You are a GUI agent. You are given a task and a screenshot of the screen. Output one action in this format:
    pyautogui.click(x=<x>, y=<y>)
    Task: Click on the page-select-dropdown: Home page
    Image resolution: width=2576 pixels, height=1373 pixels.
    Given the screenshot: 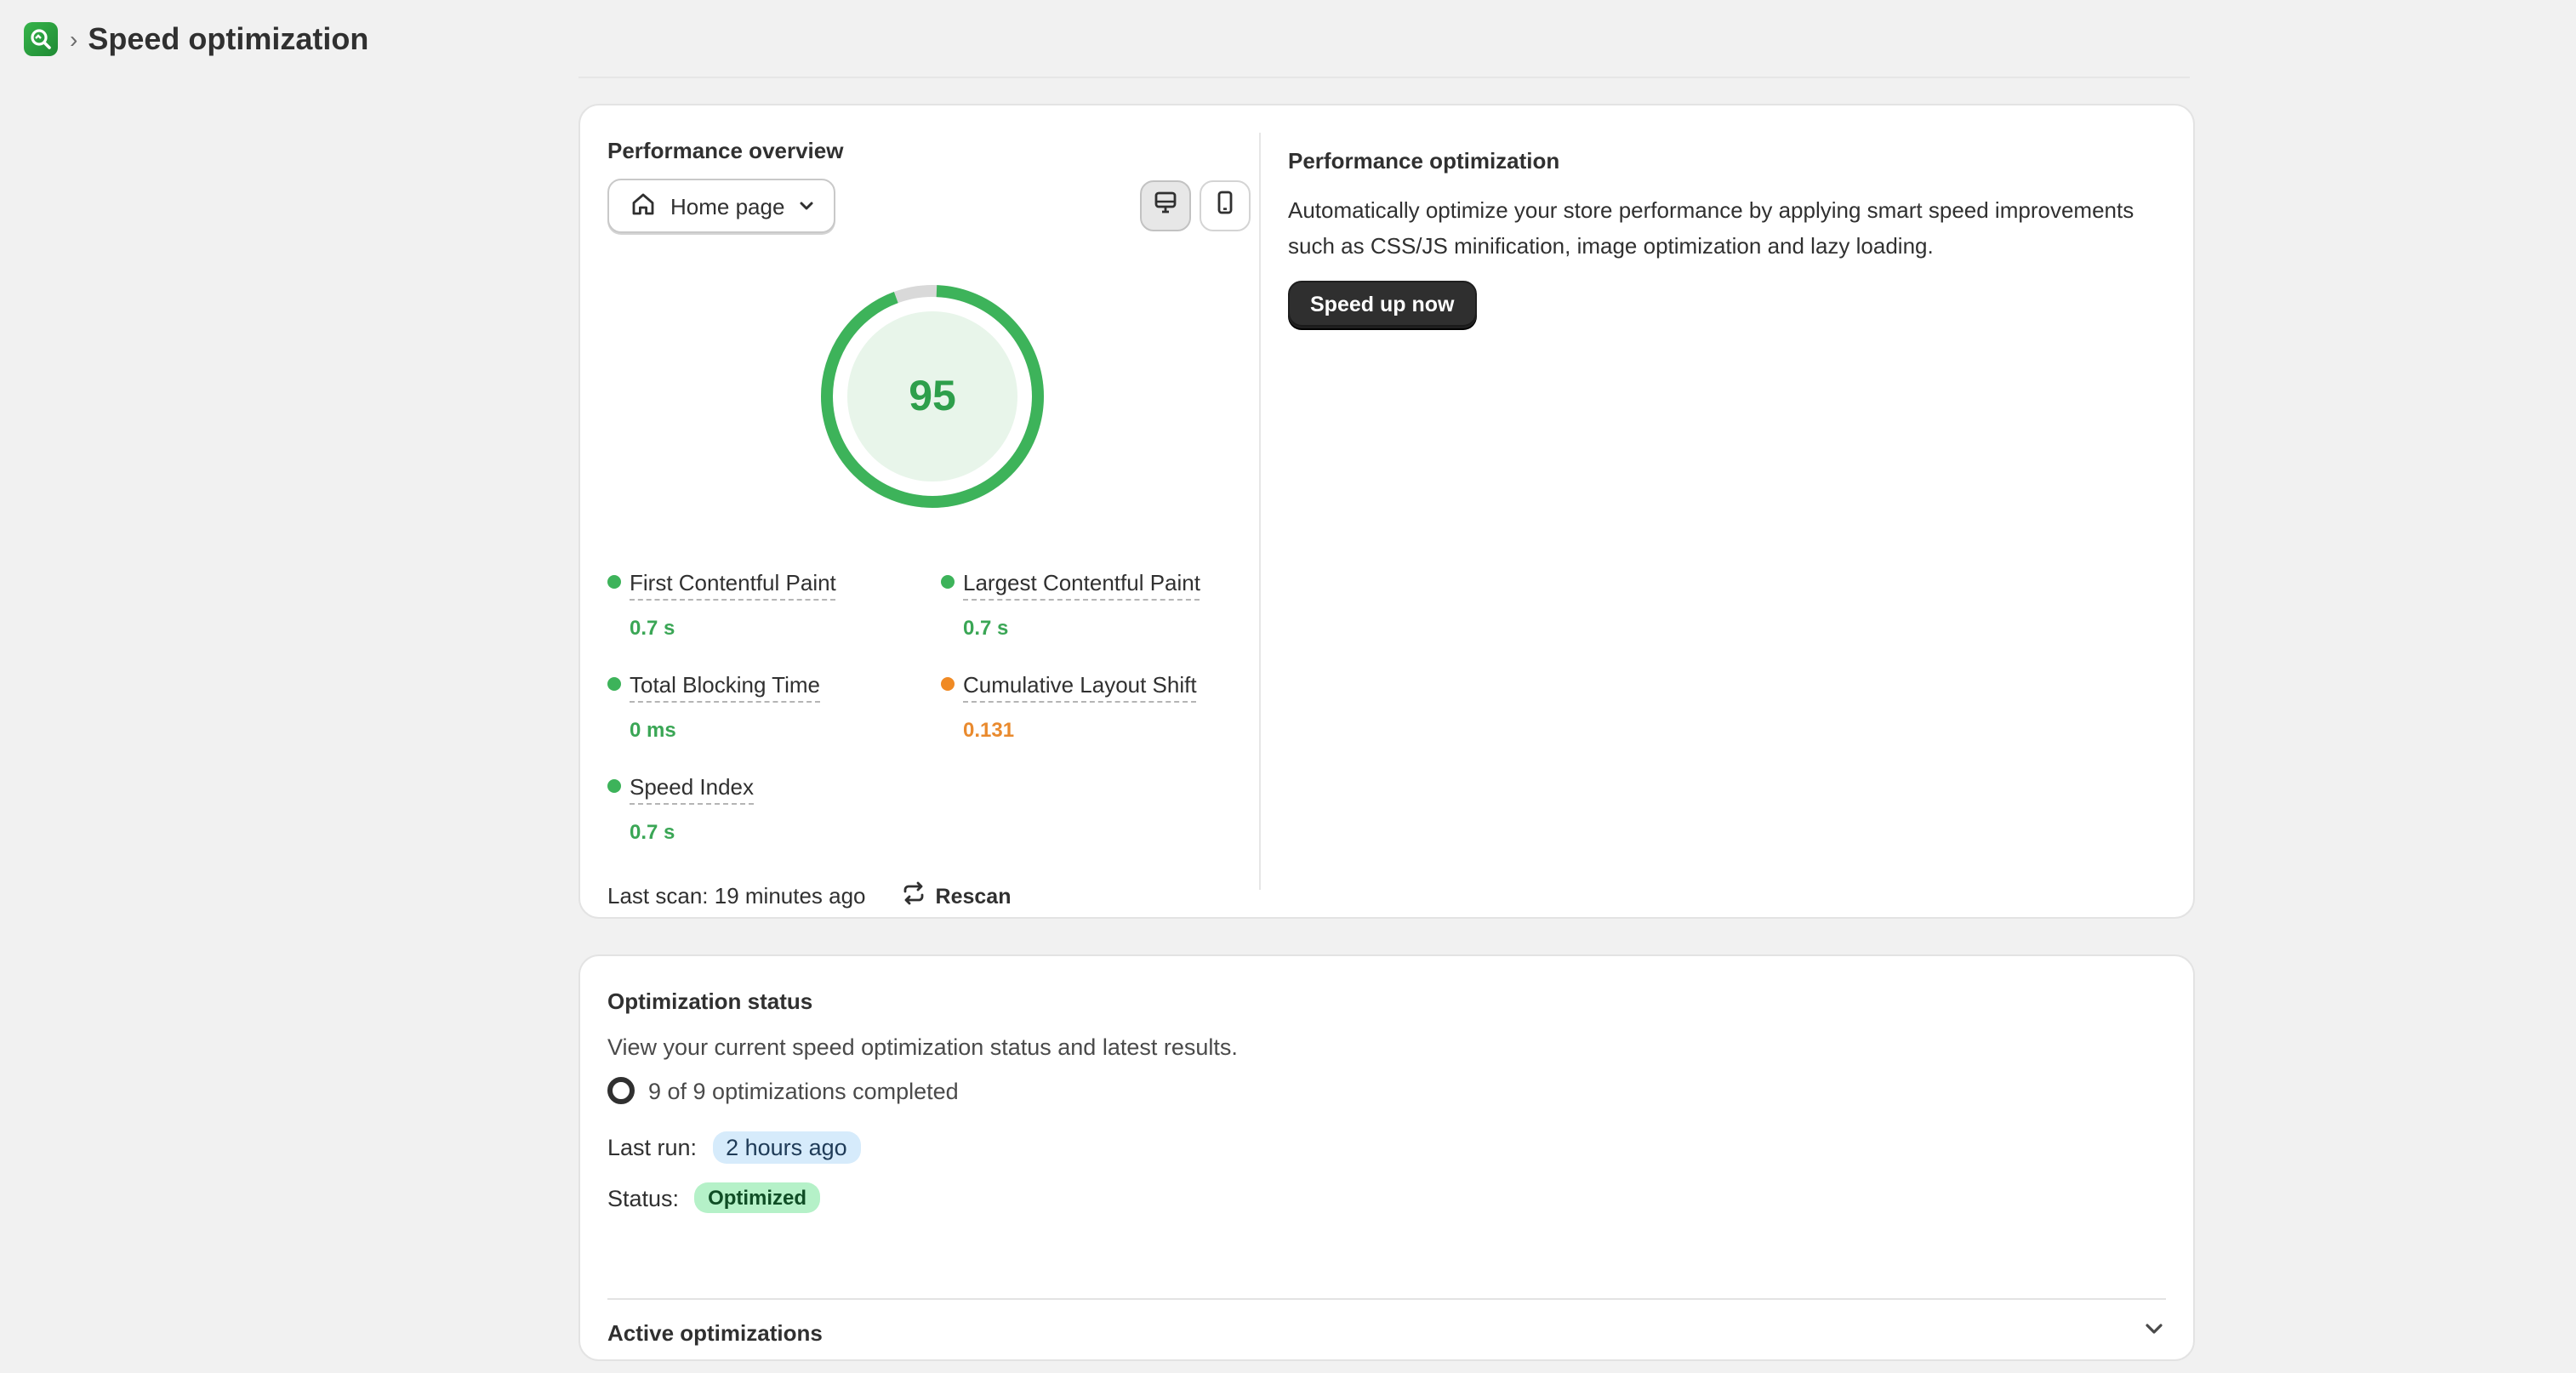 What is the action you would take?
    pyautogui.click(x=721, y=206)
    